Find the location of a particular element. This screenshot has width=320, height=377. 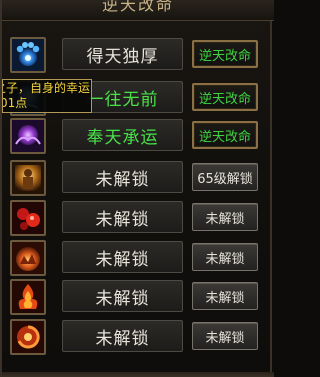

locked-button-7: 未解锁 is located at coordinates (225, 296).